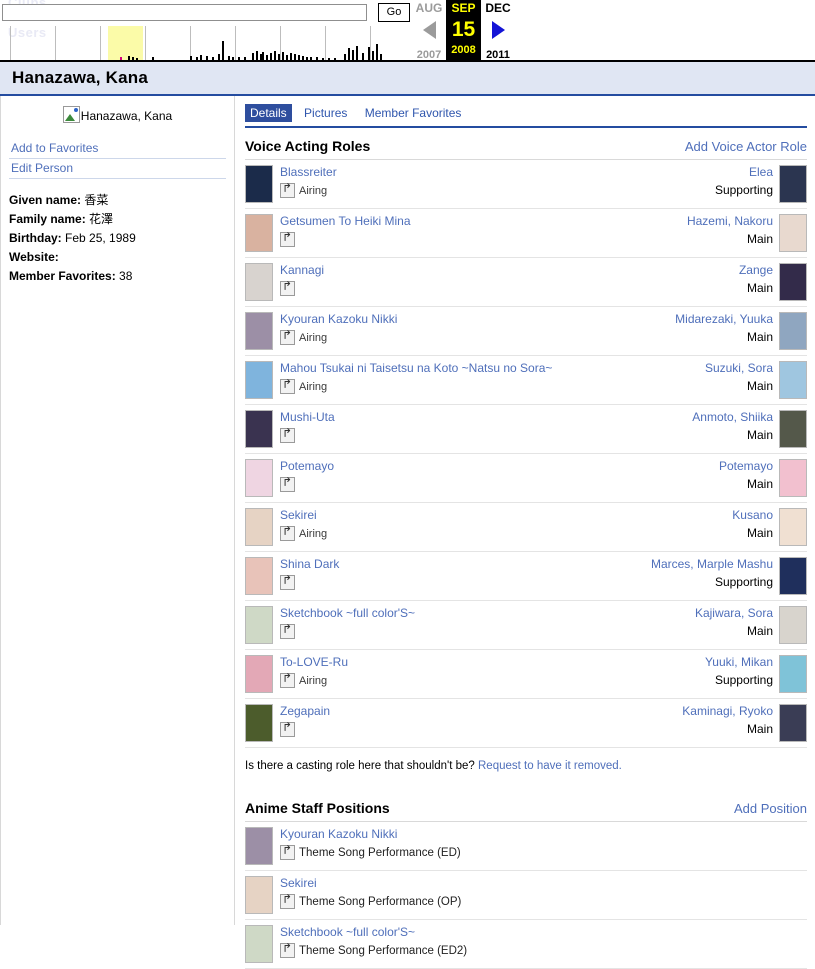 This screenshot has width=815, height=969. Describe the element at coordinates (526, 576) in the screenshot. I see `voice-role-row: Shina Dark Marces, Marple Mashu Supporting` at that location.